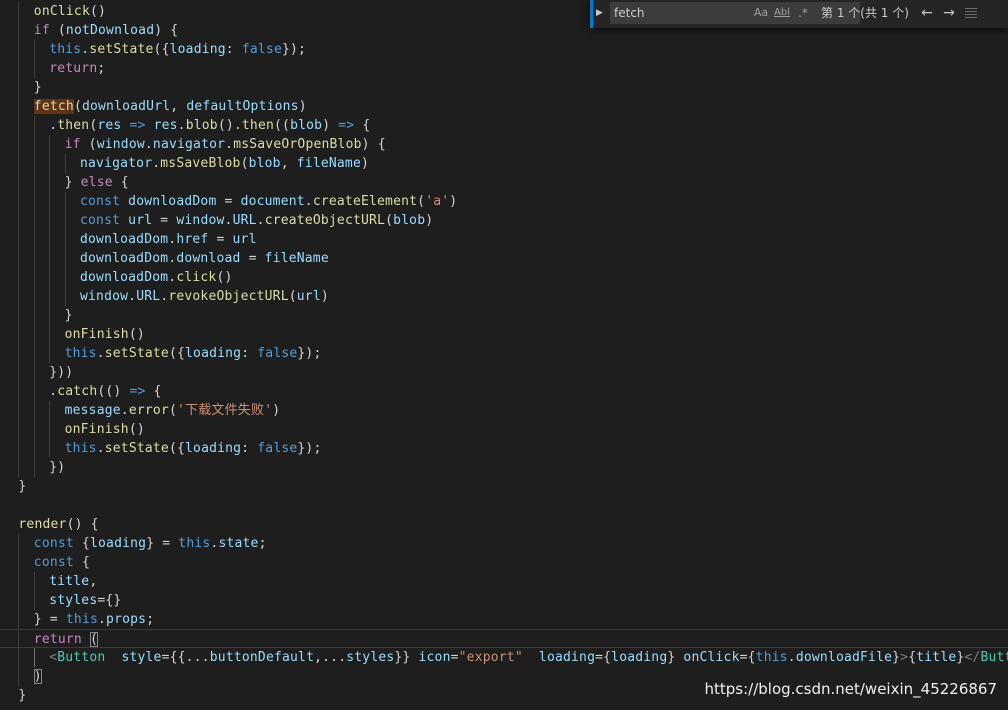 This screenshot has height=710, width=1008. What do you see at coordinates (504, 106) in the screenshot?
I see `code-line: fetch(downloadUrl, defaultOptions)` at bounding box center [504, 106].